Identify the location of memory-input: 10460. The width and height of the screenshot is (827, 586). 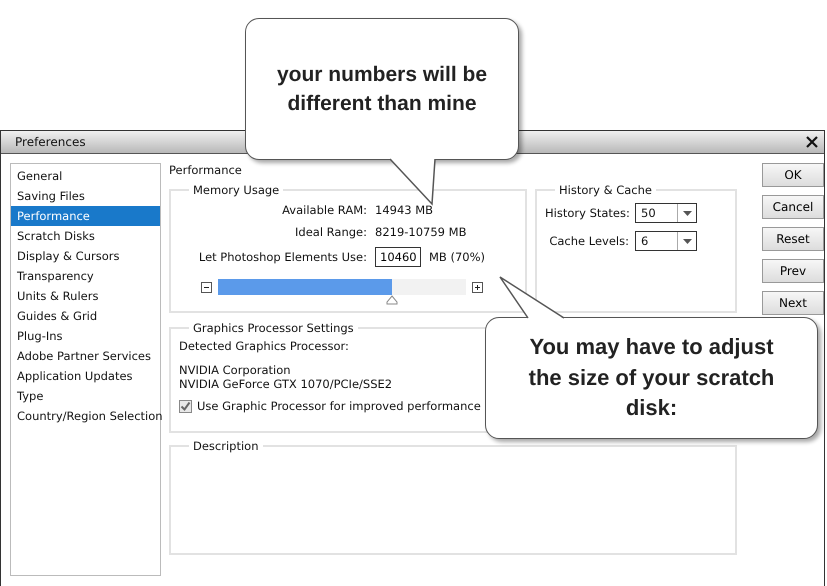
(398, 257).